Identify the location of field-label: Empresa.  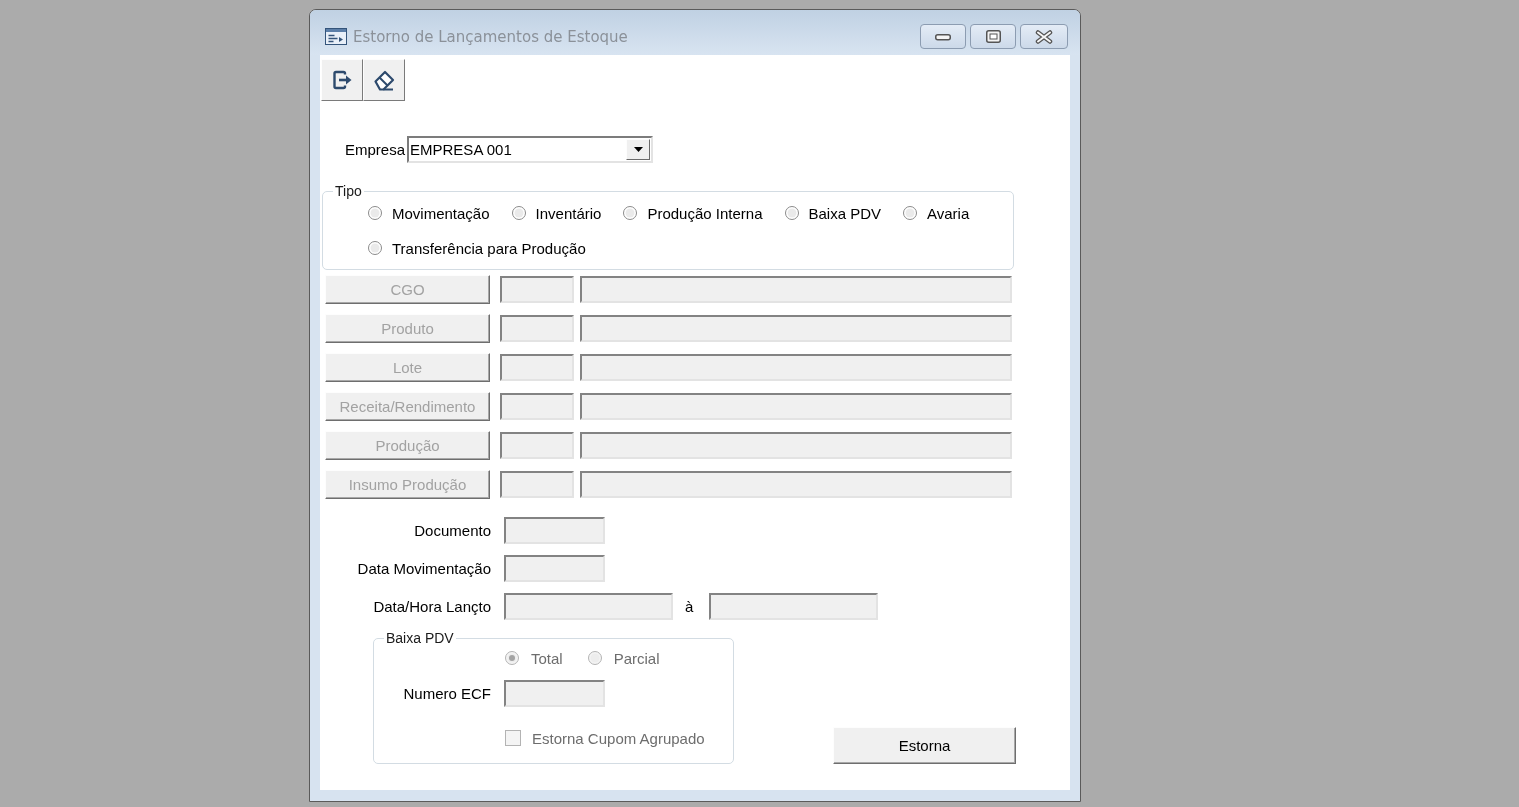
(375, 149).